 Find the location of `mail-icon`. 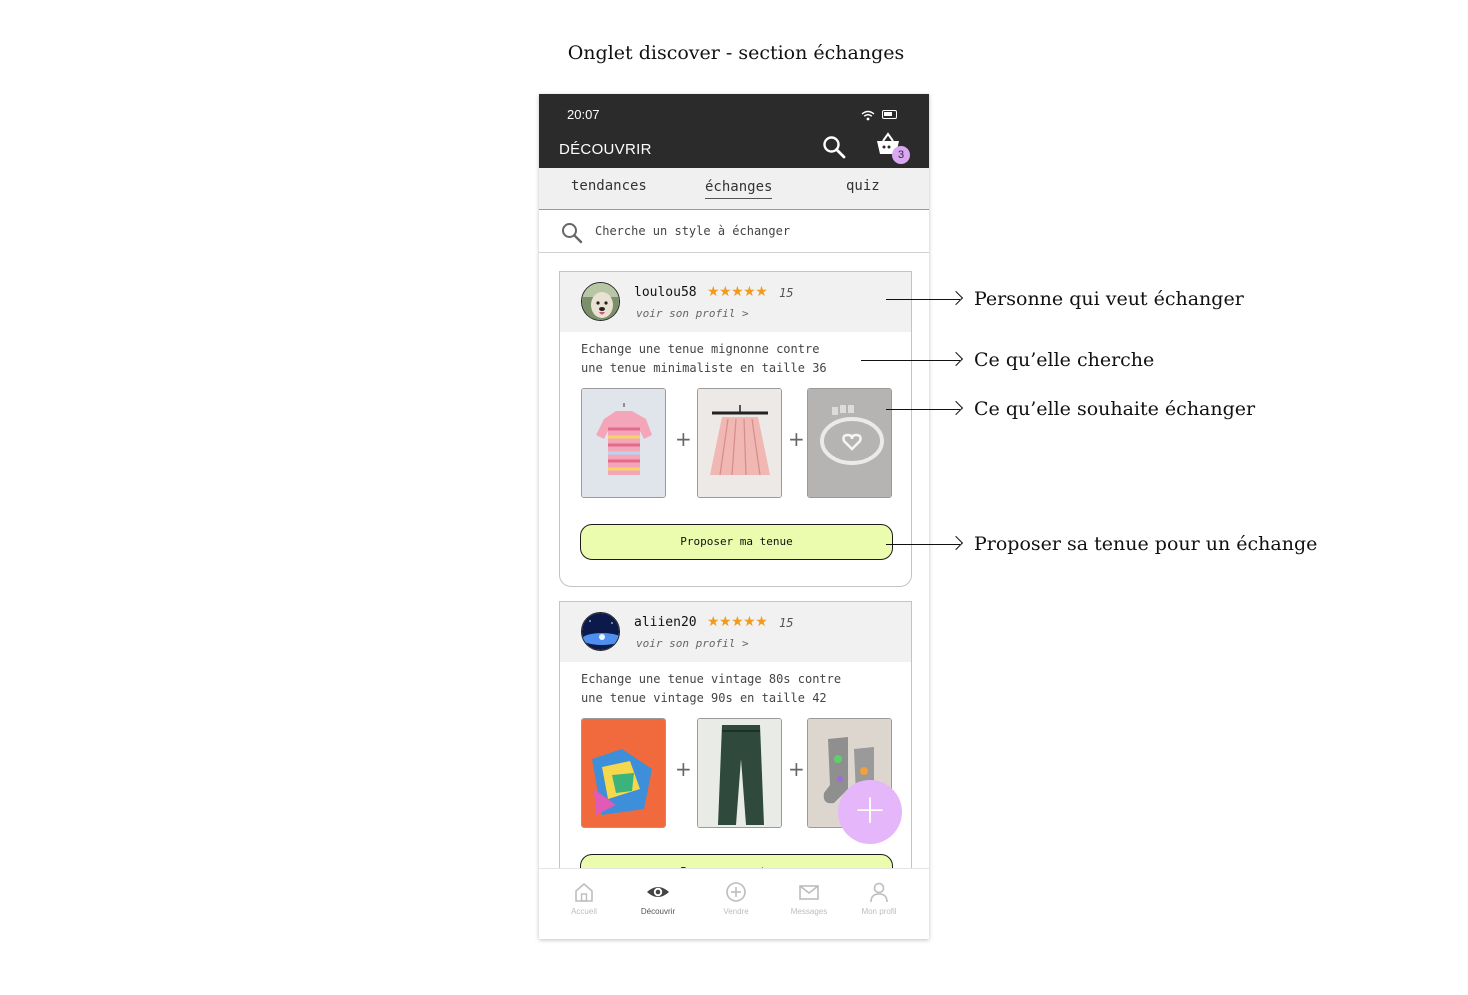

mail-icon is located at coordinates (809, 892).